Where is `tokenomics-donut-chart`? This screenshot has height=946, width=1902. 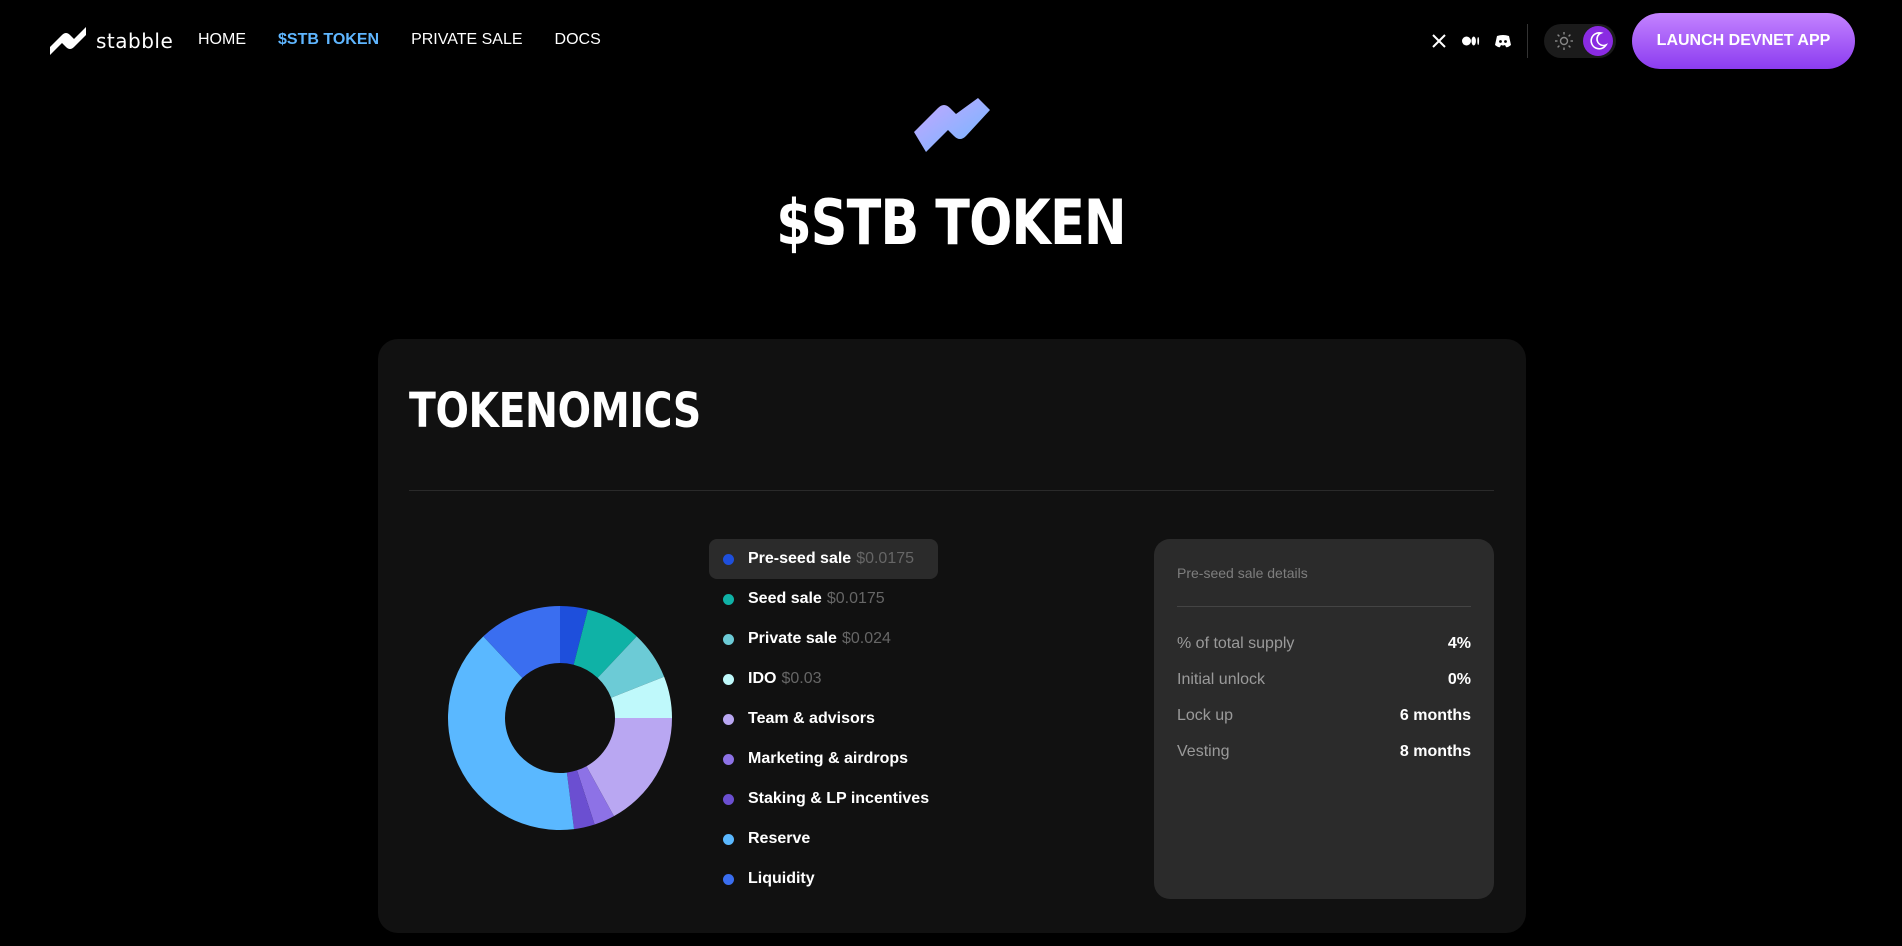
tokenomics-donut-chart is located at coordinates (560, 718).